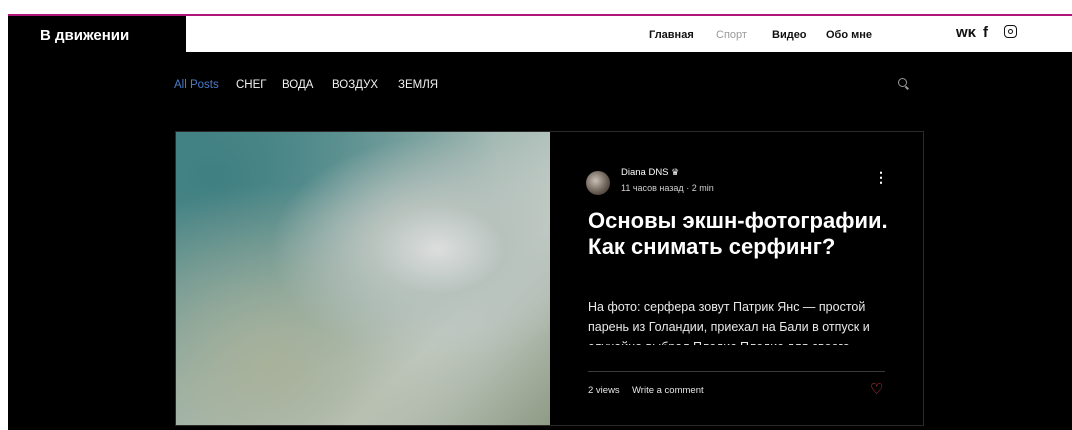 The image size is (1072, 430). What do you see at coordinates (675, 172) in the screenshot?
I see `crown-icon: ♛` at bounding box center [675, 172].